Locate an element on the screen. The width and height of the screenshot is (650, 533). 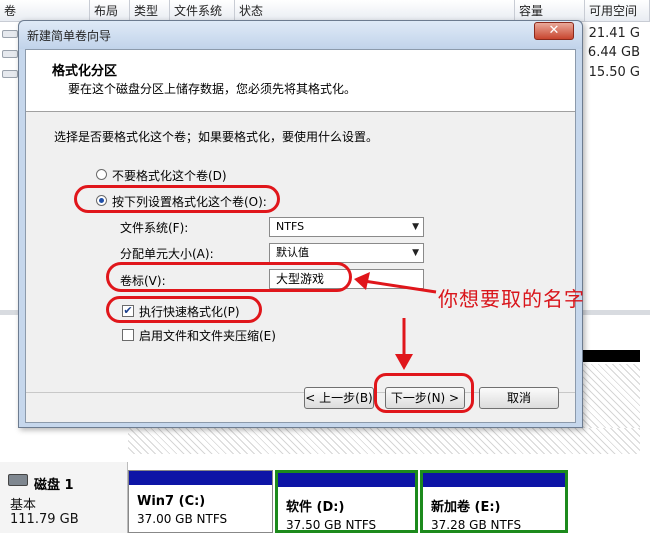
arrow-to-next-button is located at coordinates (404, 344).